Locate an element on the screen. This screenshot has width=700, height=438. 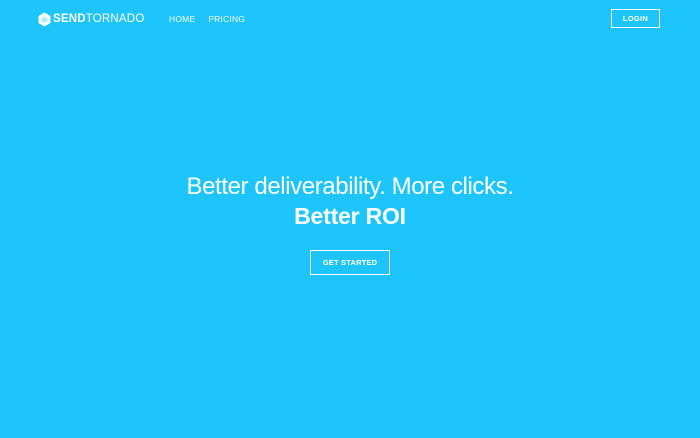
brand-logo-link: SENDTORNADO is located at coordinates (91, 19).